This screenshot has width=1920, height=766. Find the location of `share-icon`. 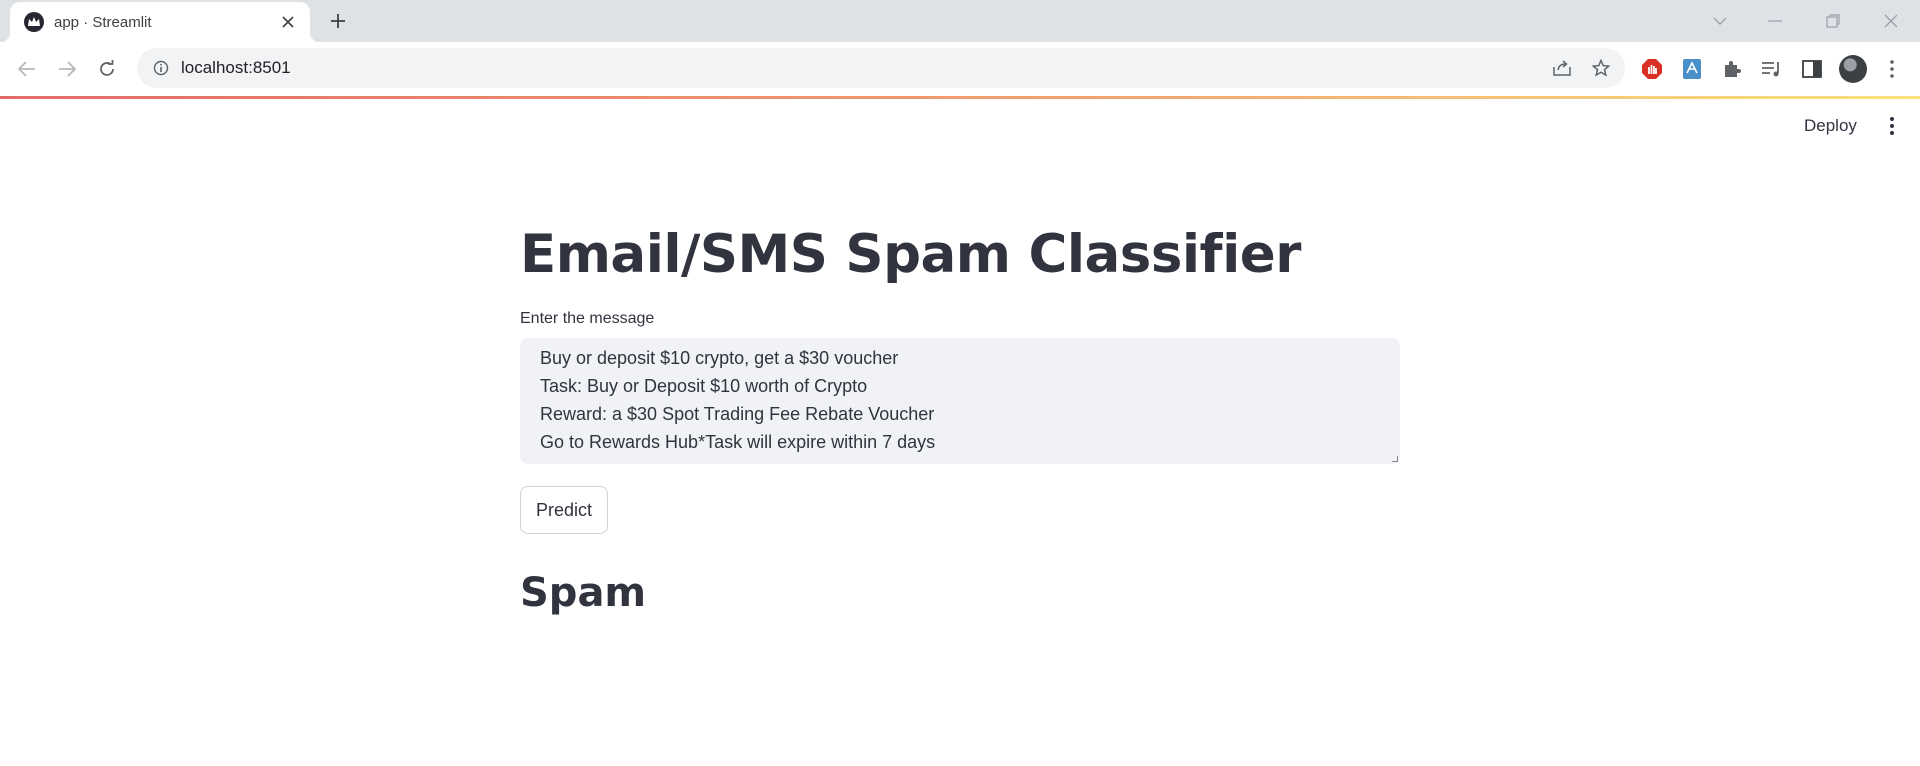

share-icon is located at coordinates (1562, 68).